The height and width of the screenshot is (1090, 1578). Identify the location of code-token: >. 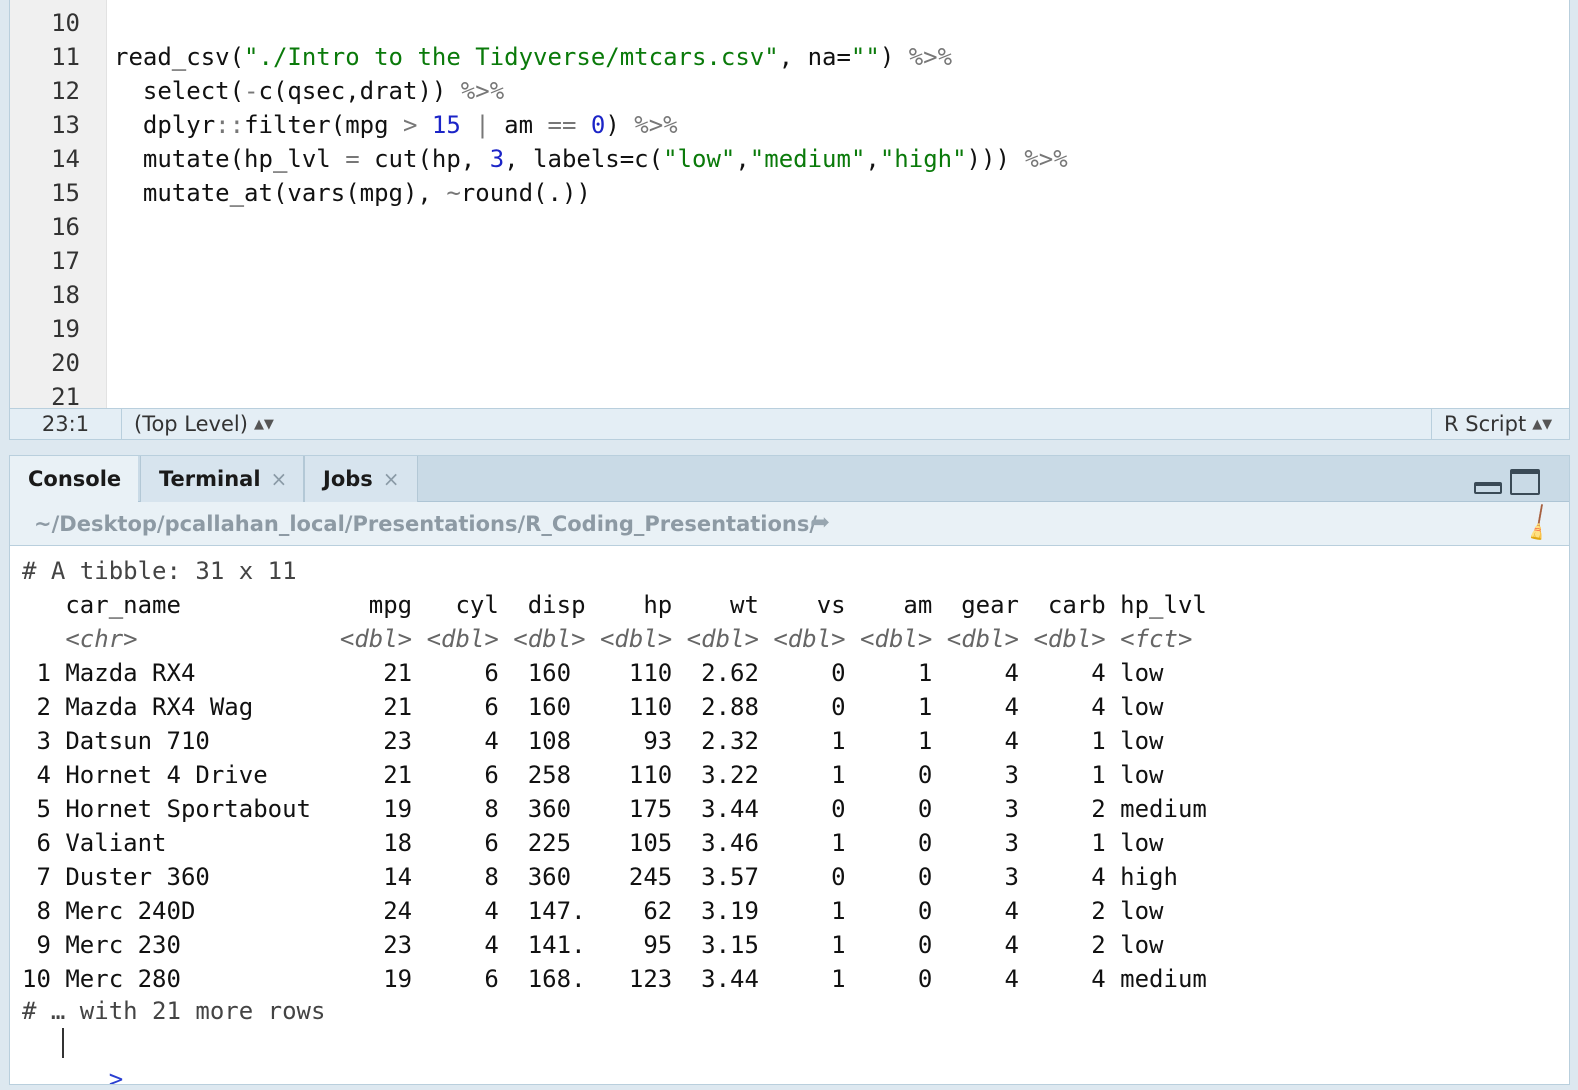
(410, 125).